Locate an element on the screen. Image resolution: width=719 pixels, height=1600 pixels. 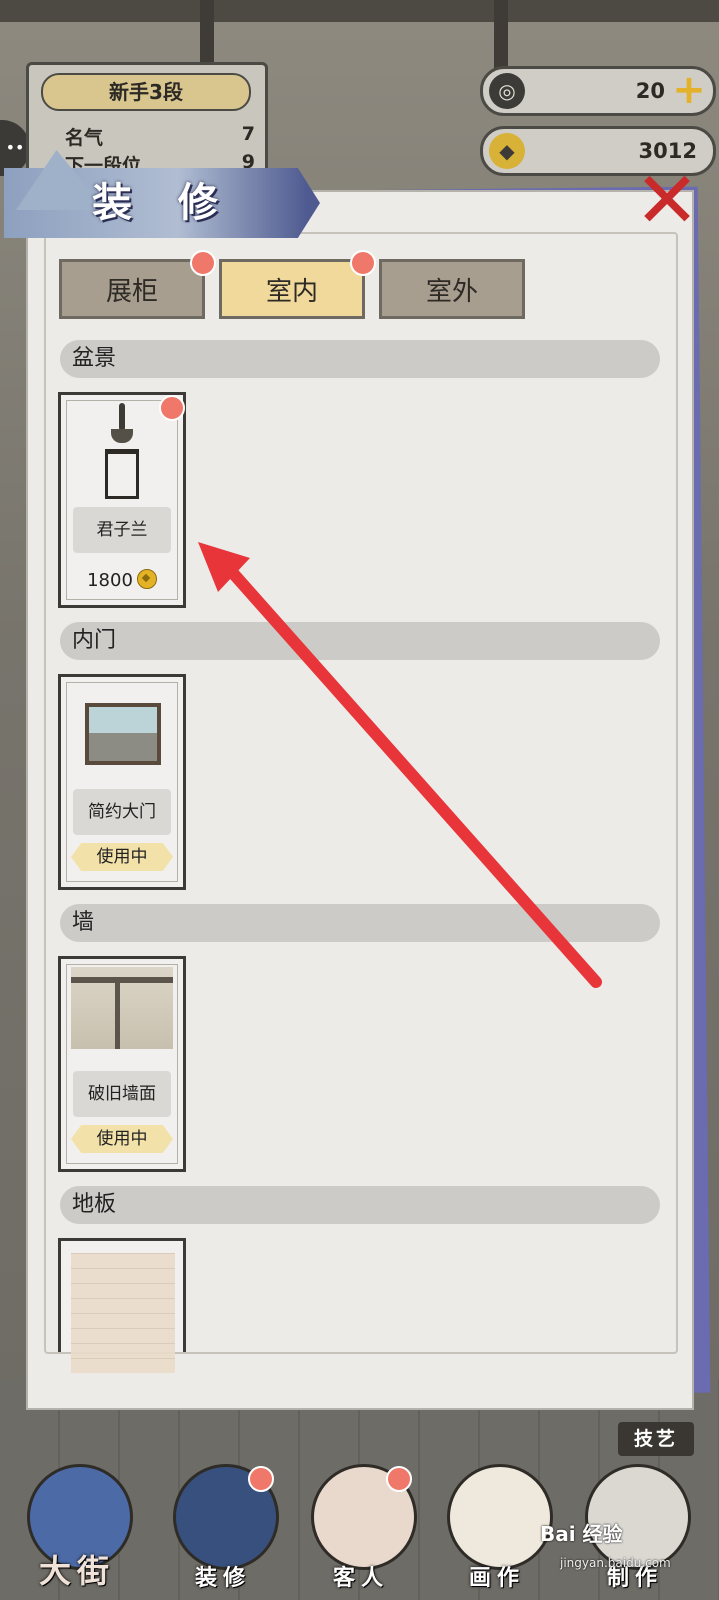
tab-display-cabinet: 展柜 is located at coordinates (137, 284).